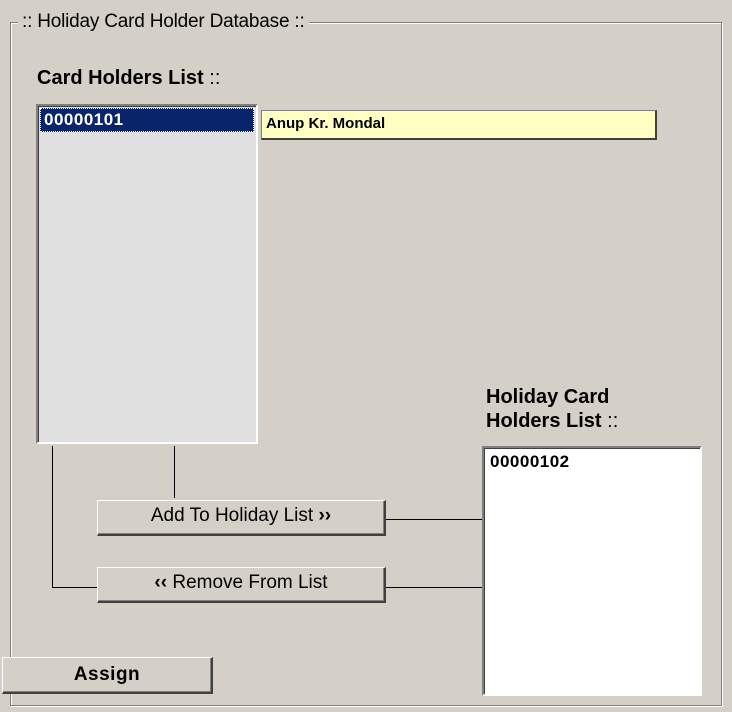 The width and height of the screenshot is (732, 712). I want to click on holiday-label-line1: Holiday Card, so click(548, 397).